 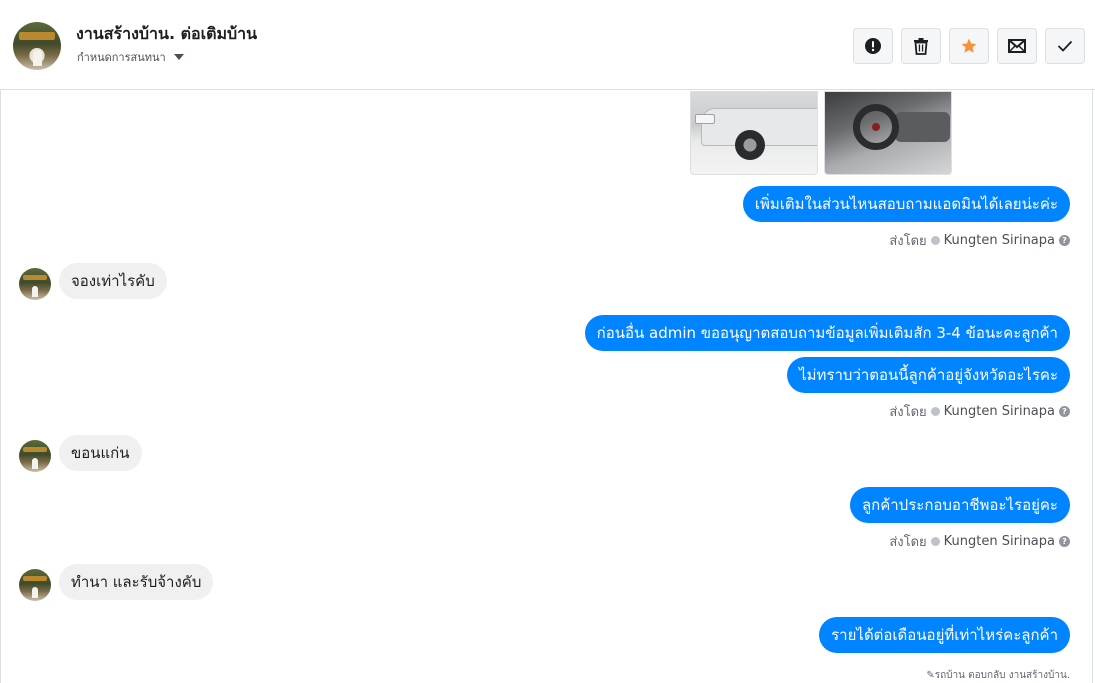 I want to click on page-title: งานสร้างบ้าน. ต่อเติมบ้าน, so click(x=166, y=34).